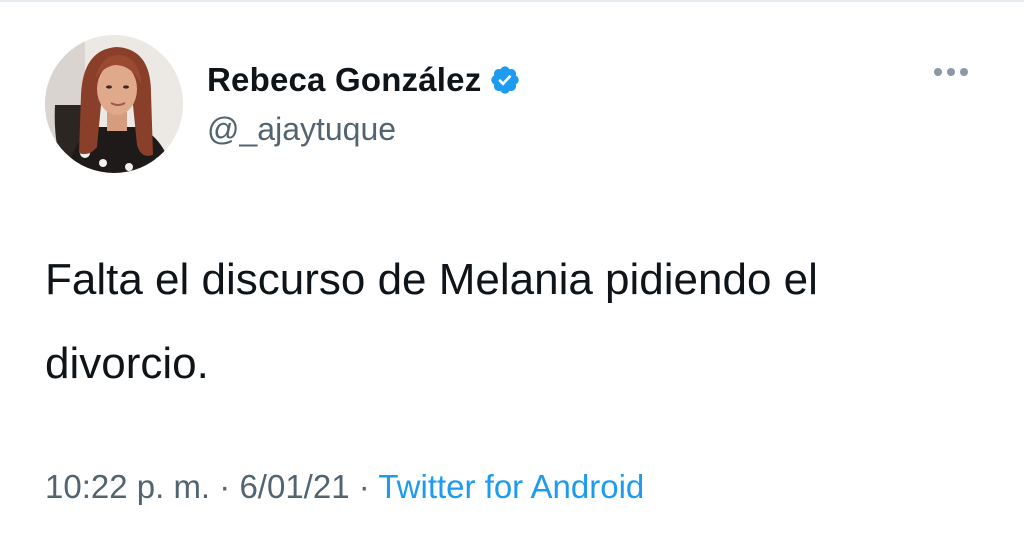 This screenshot has width=1024, height=538. What do you see at coordinates (511, 486) in the screenshot?
I see `tweet-source-link: Twitter for Android` at bounding box center [511, 486].